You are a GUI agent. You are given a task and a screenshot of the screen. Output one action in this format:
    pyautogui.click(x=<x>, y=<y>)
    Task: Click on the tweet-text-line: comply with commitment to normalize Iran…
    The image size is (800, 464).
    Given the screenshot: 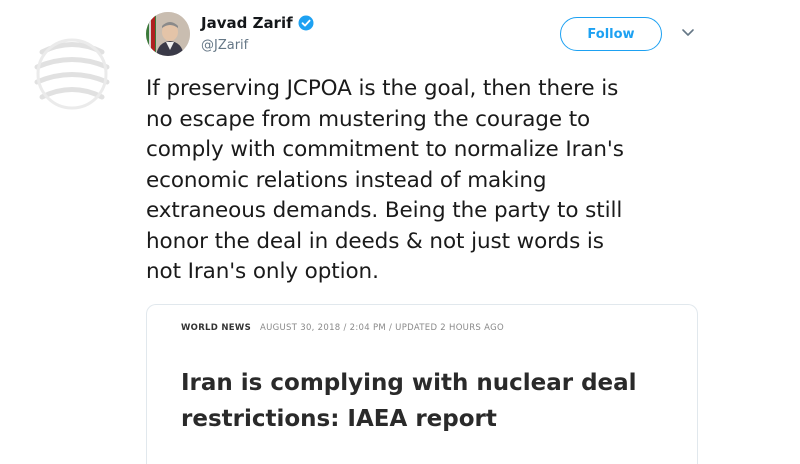 What is the action you would take?
    pyautogui.click(x=385, y=149)
    